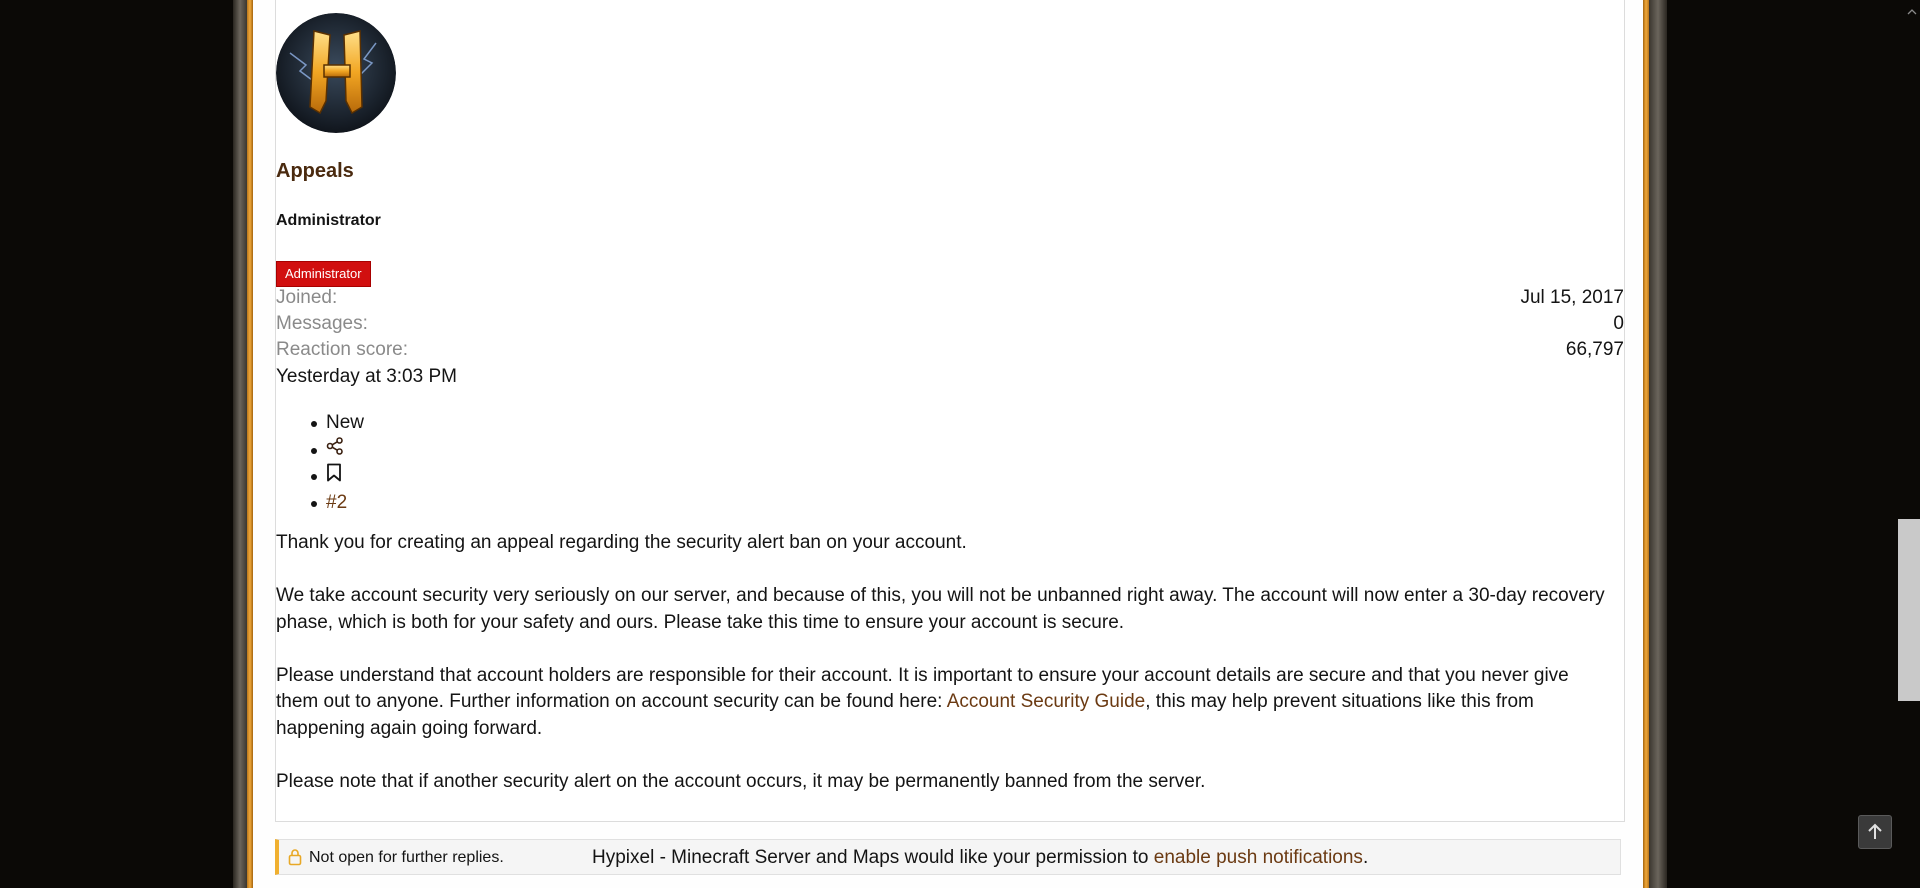  Describe the element at coordinates (1594, 349) in the screenshot. I see `stat-value: 66,797` at that location.